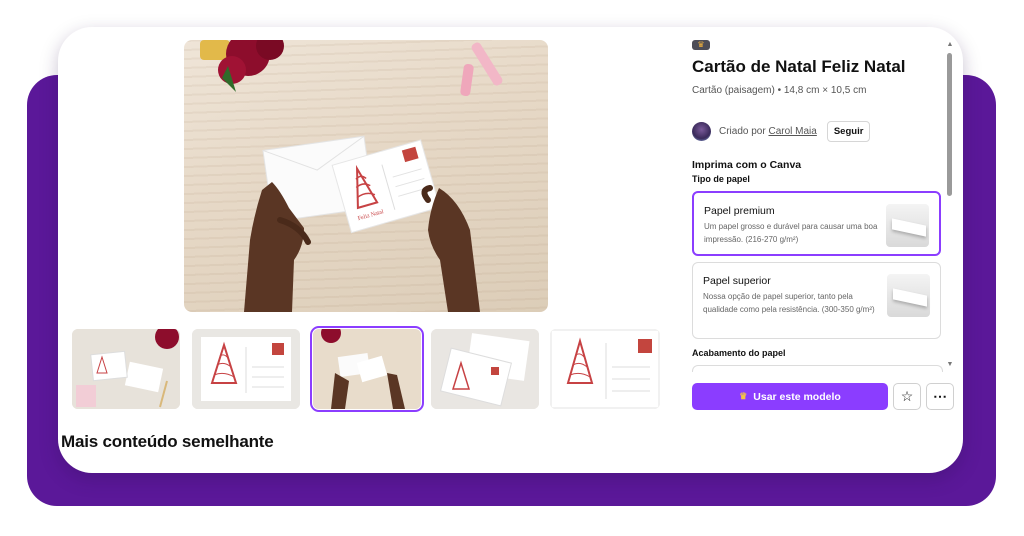  I want to click on follow-button: Seguir, so click(848, 131).